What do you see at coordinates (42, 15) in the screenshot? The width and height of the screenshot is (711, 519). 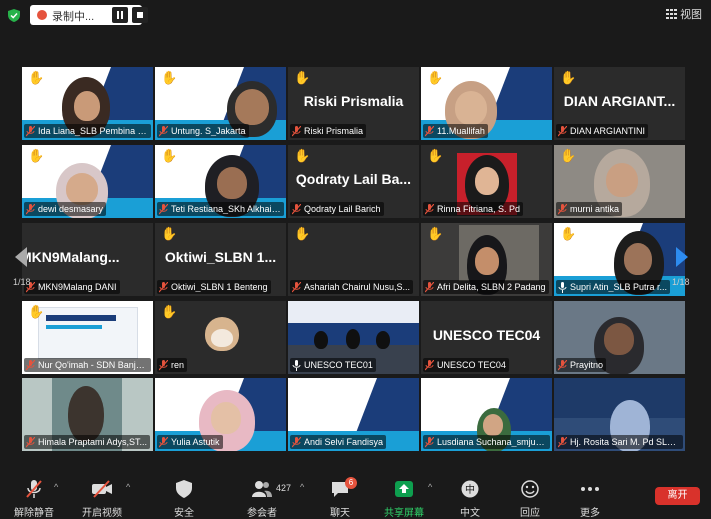 I see `recording-dot-icon` at bounding box center [42, 15].